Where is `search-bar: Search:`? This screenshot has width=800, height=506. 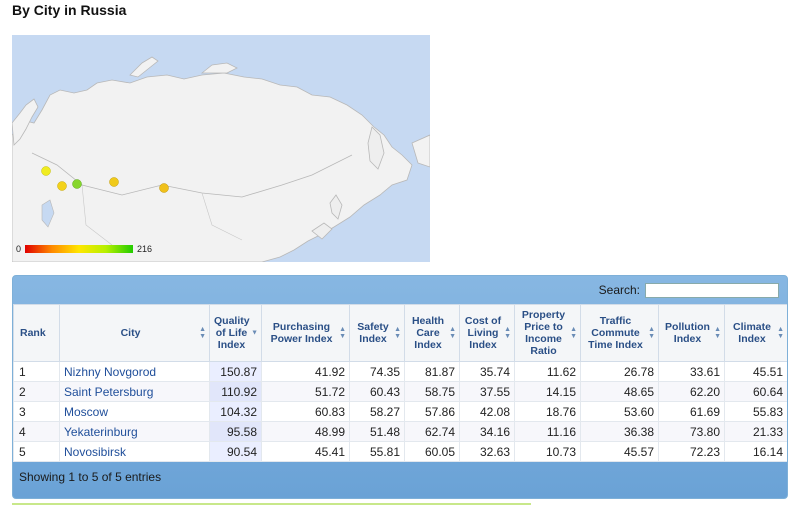 search-bar: Search: is located at coordinates (400, 290).